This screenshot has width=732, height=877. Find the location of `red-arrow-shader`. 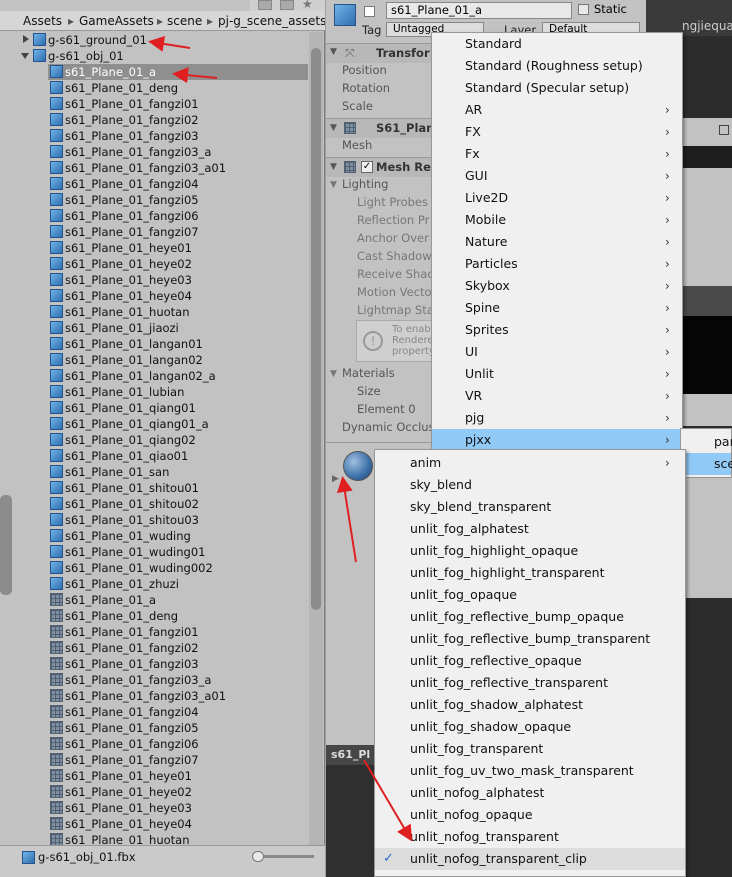

red-arrow-shader is located at coordinates (388, 800).